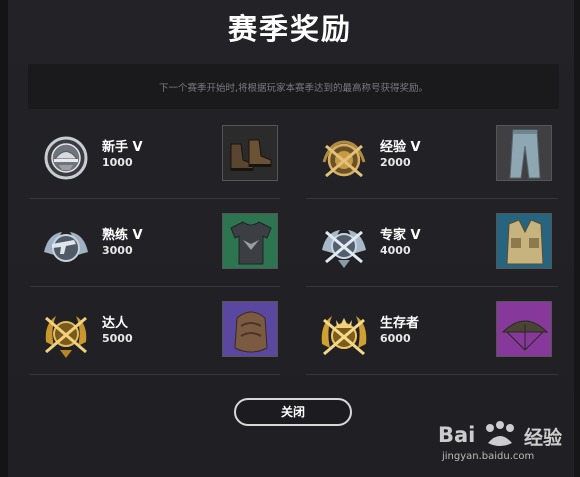 The height and width of the screenshot is (477, 580). I want to click on rank-cell-novice: 新手 V 1000, so click(158, 166).